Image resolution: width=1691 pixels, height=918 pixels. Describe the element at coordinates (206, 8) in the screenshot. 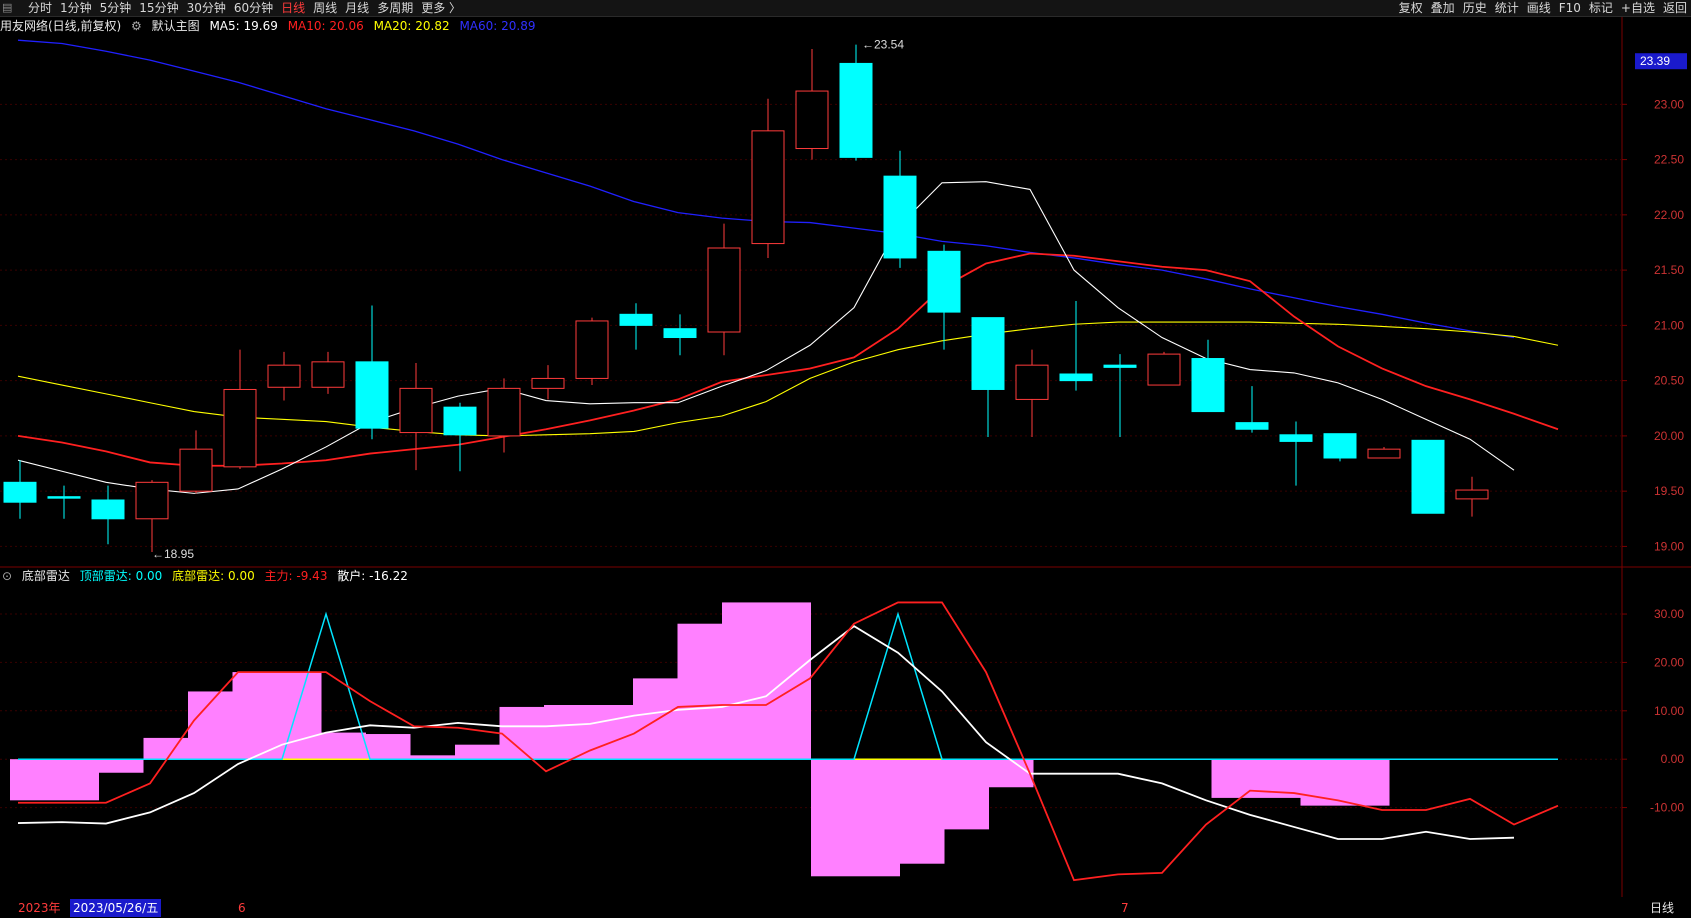

I see `period-menu-item-4: 30分钟` at that location.